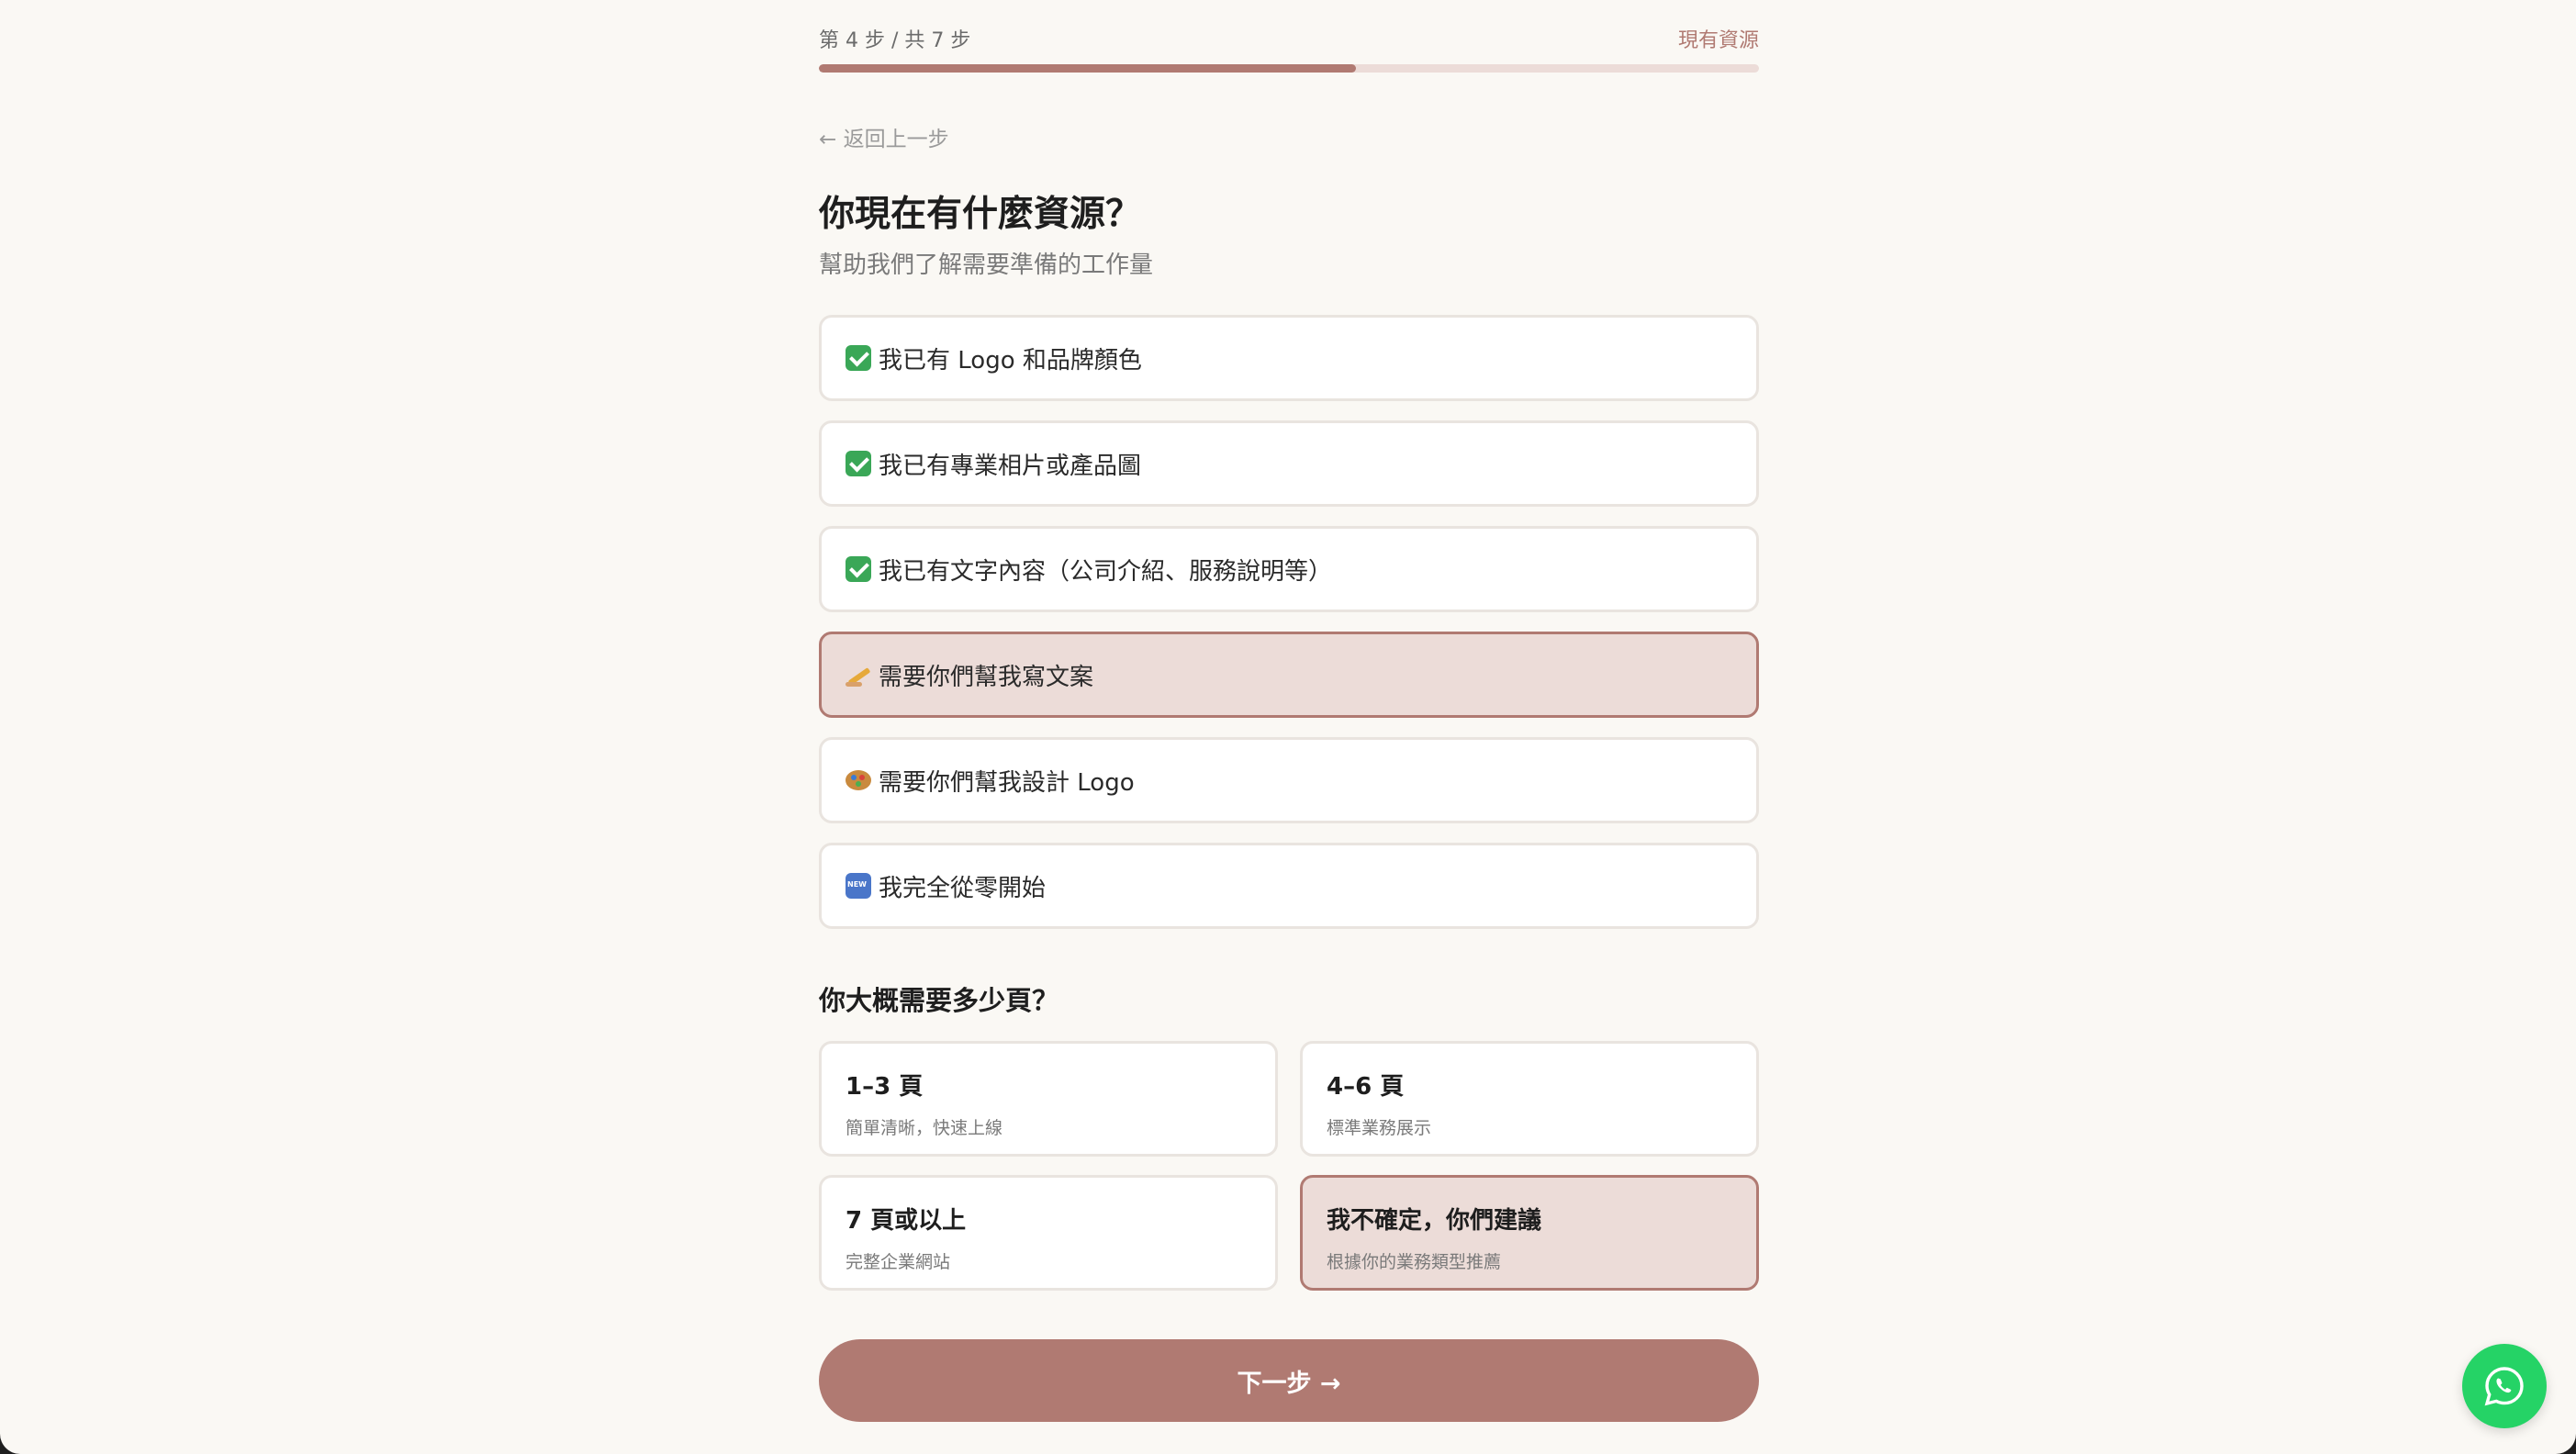  Describe the element at coordinates (858, 780) in the screenshot. I see `palette-icon` at that location.